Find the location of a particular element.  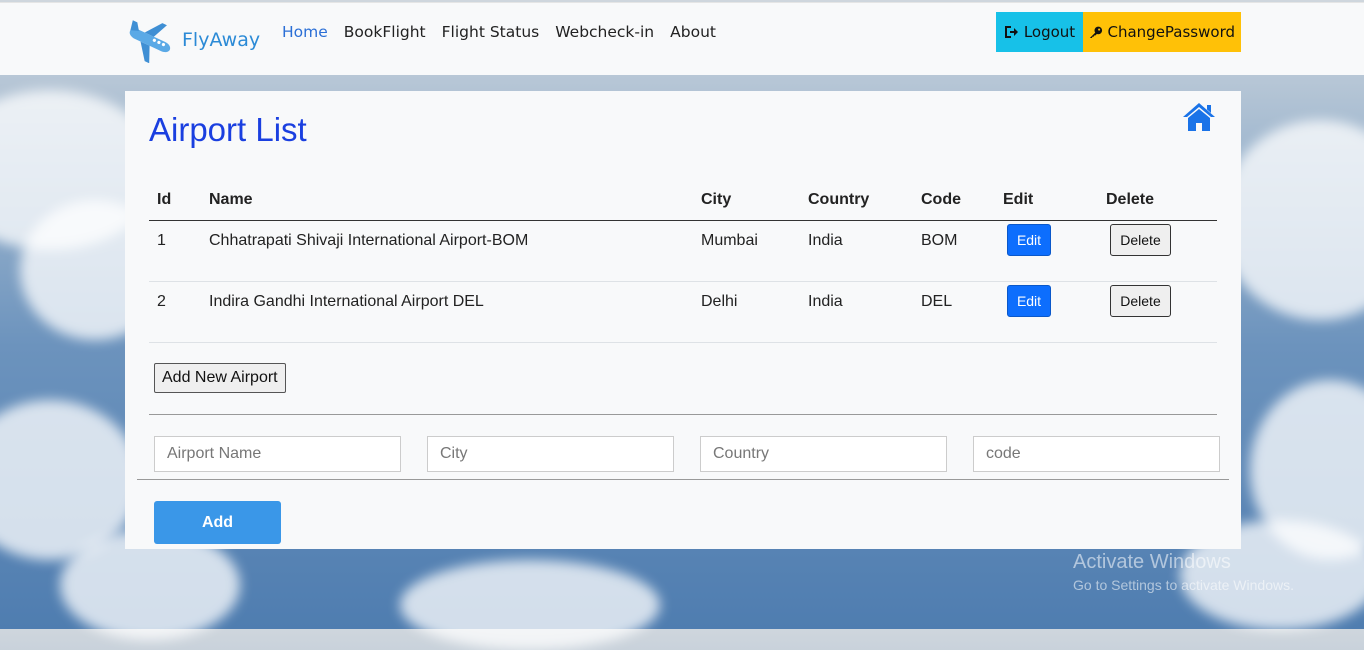

city-input is located at coordinates (550, 454).